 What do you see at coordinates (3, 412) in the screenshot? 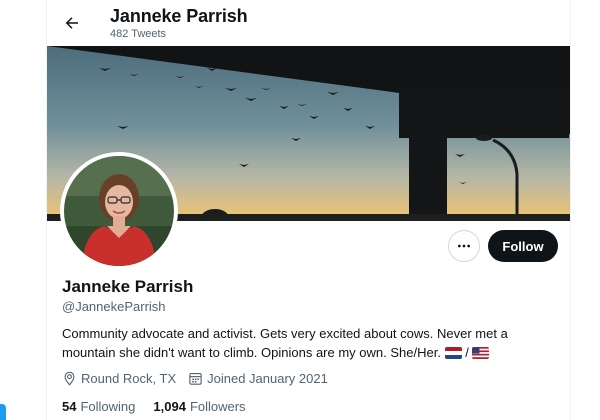
I see `sidebar-edge` at bounding box center [3, 412].